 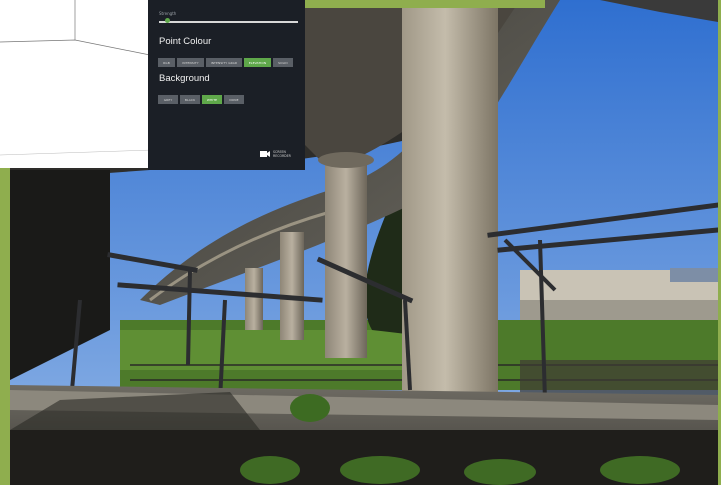 What do you see at coordinates (257, 62) in the screenshot?
I see `point-colour-elevation-button: Elevation` at bounding box center [257, 62].